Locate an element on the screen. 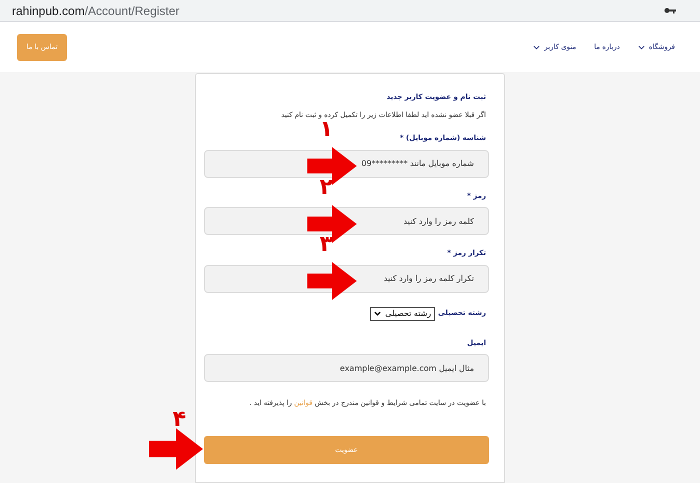  step-number: ۴ is located at coordinates (179, 419).